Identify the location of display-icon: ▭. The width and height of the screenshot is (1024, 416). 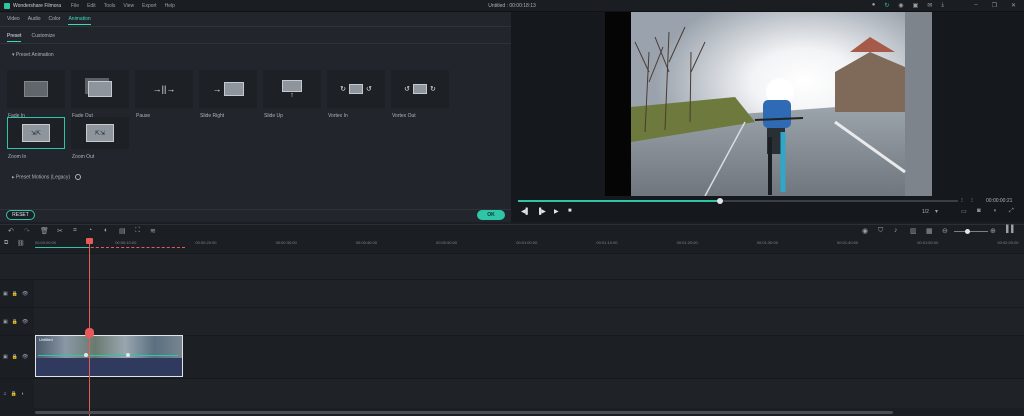
(964, 211).